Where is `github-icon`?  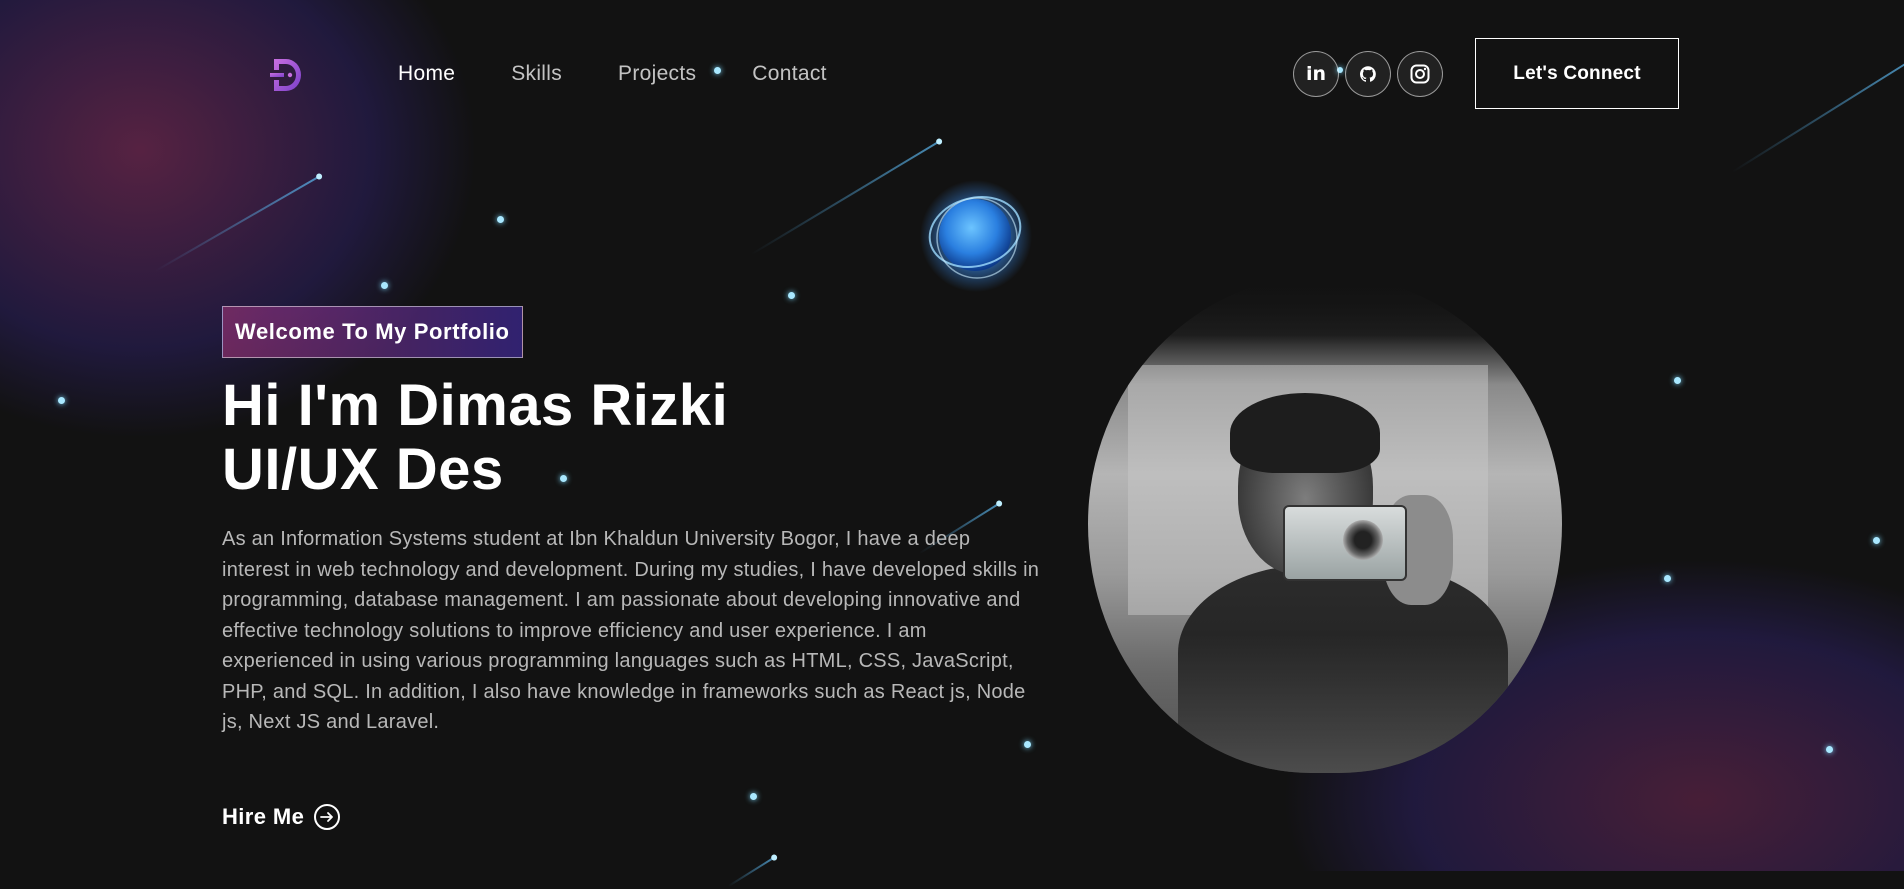 github-icon is located at coordinates (1368, 74).